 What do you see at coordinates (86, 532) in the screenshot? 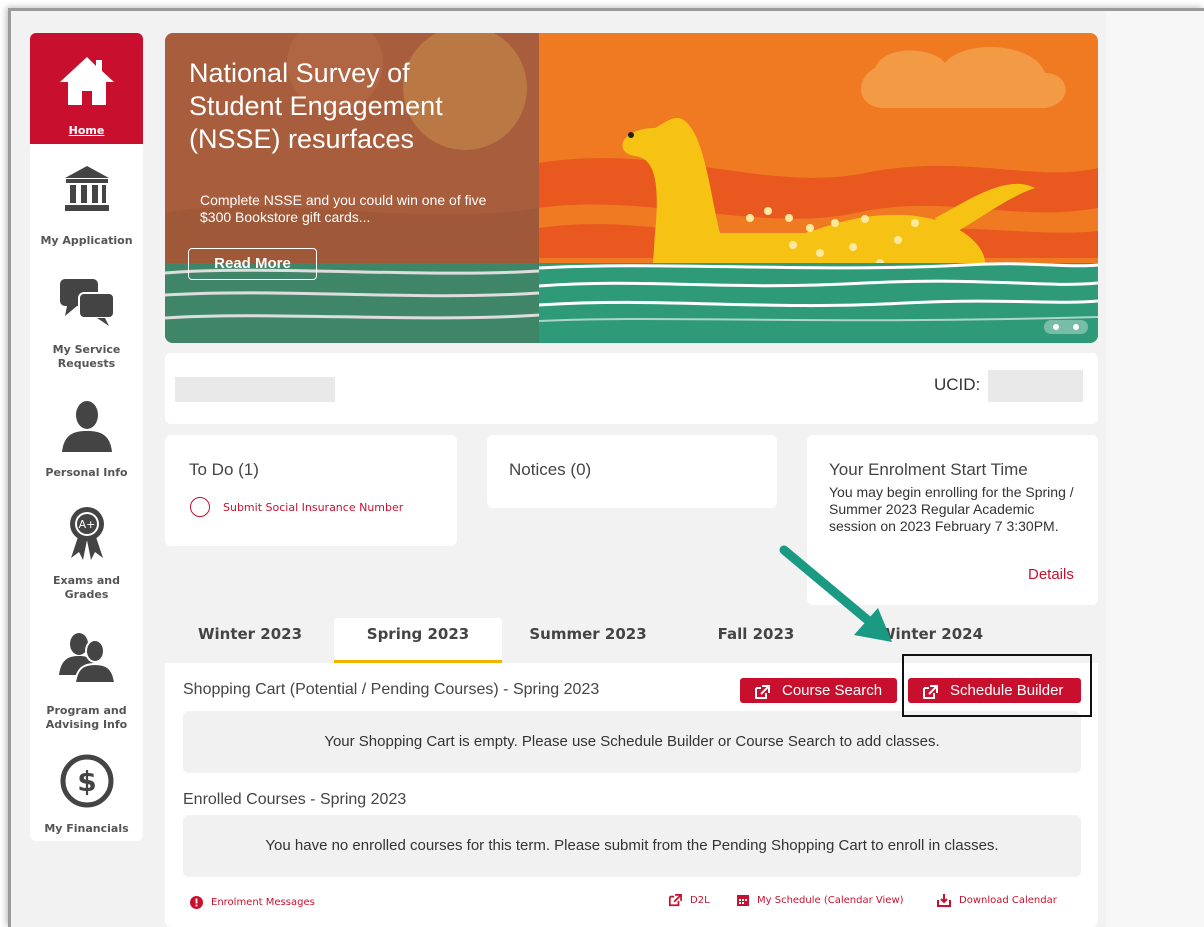
I see `award-ribbon-icon: A+` at bounding box center [86, 532].